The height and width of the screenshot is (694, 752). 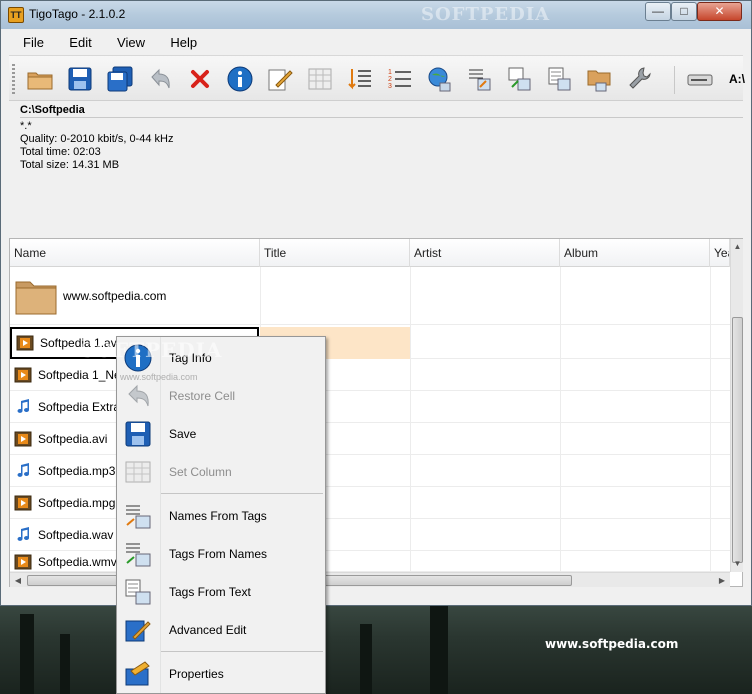 I want to click on minimize-button: —, so click(x=658, y=11).